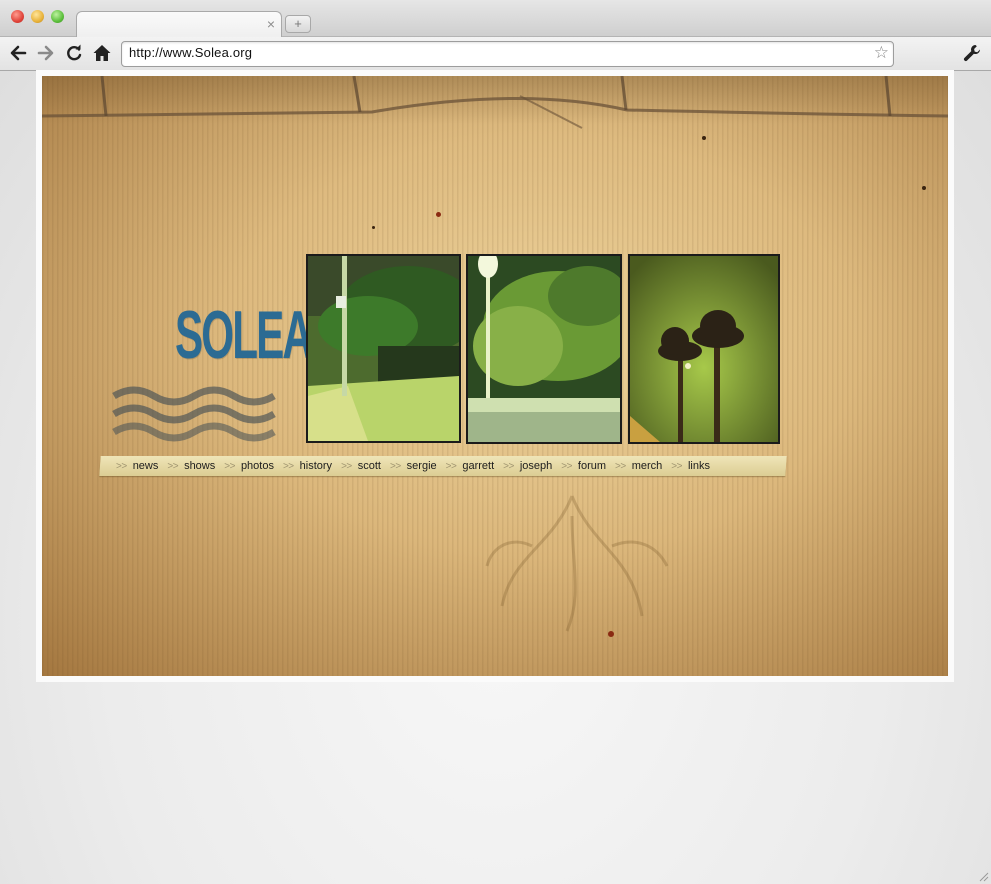  Describe the element at coordinates (478, 466) in the screenshot. I see `nav-link-garrett: garrett` at that location.